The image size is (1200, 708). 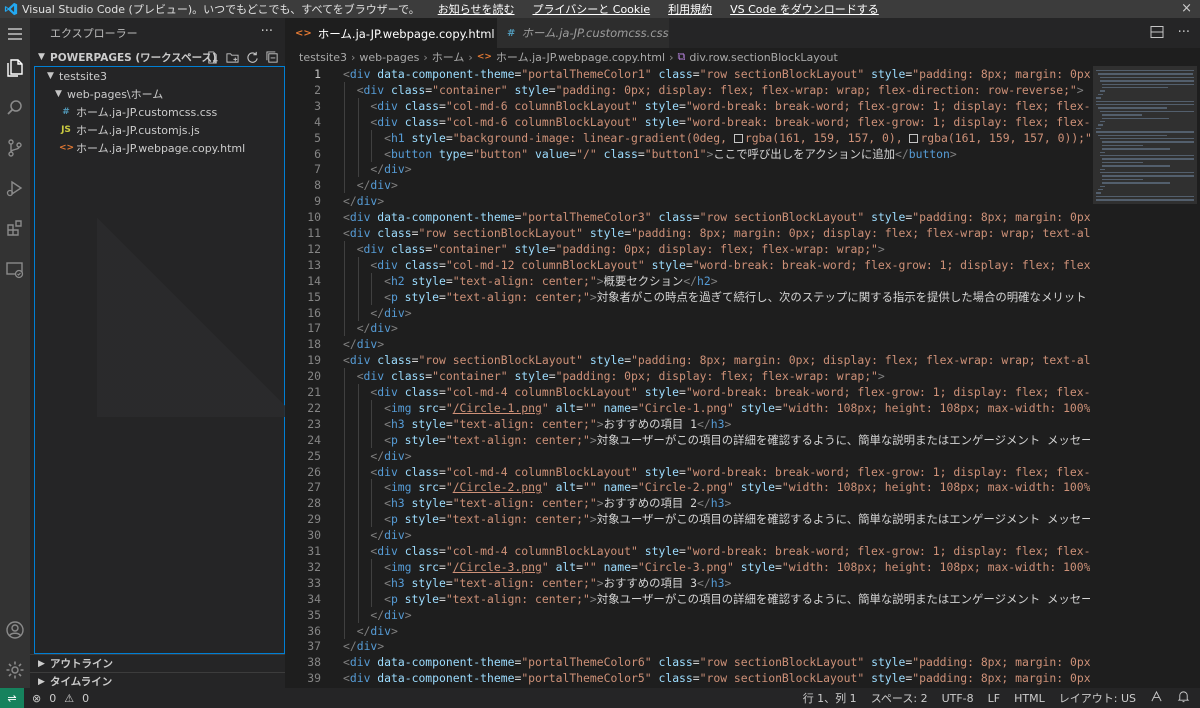 I want to click on search-icon, so click(x=15, y=108).